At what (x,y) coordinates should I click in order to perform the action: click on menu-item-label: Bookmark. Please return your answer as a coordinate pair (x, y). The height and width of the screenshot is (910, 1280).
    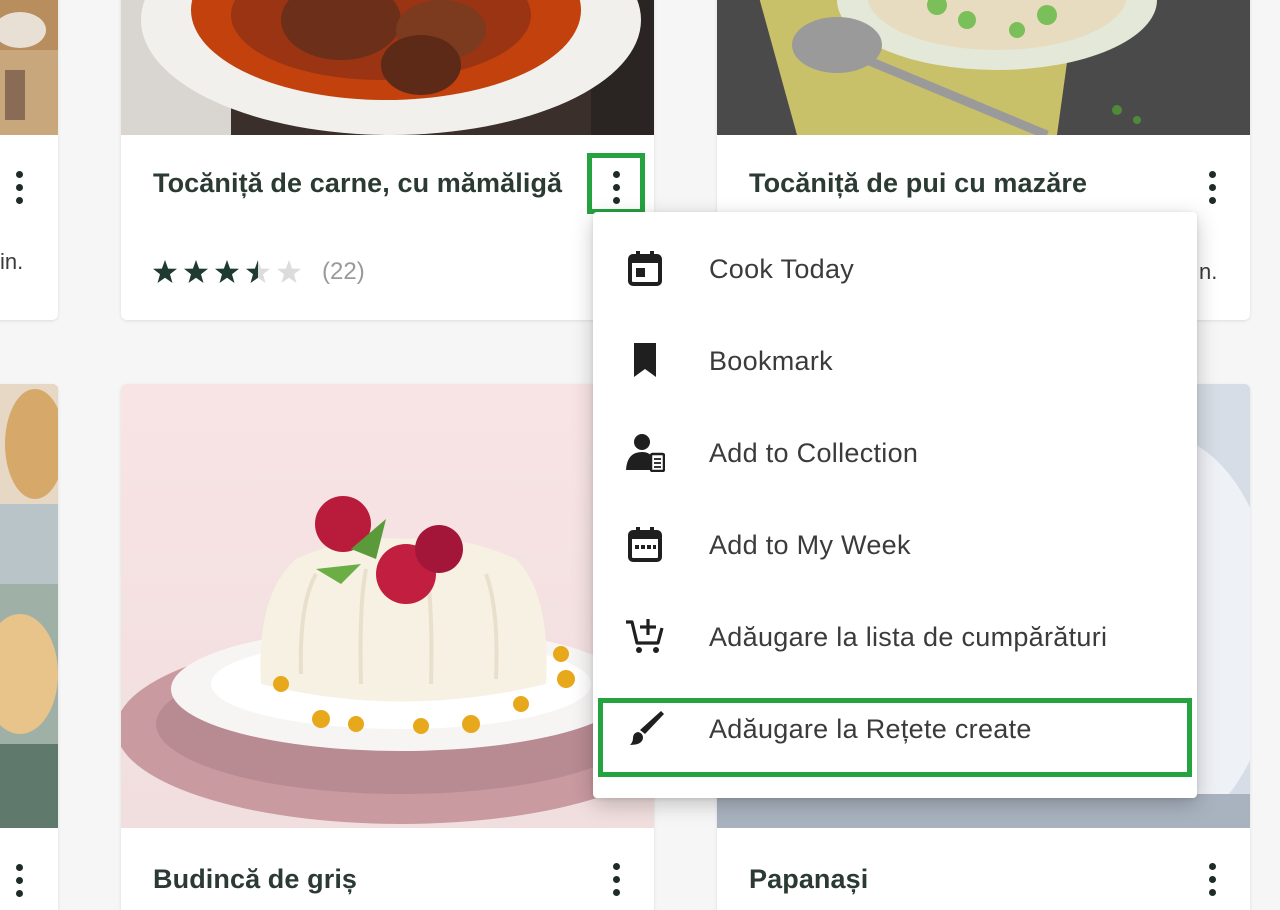
    Looking at the image, I should click on (771, 361).